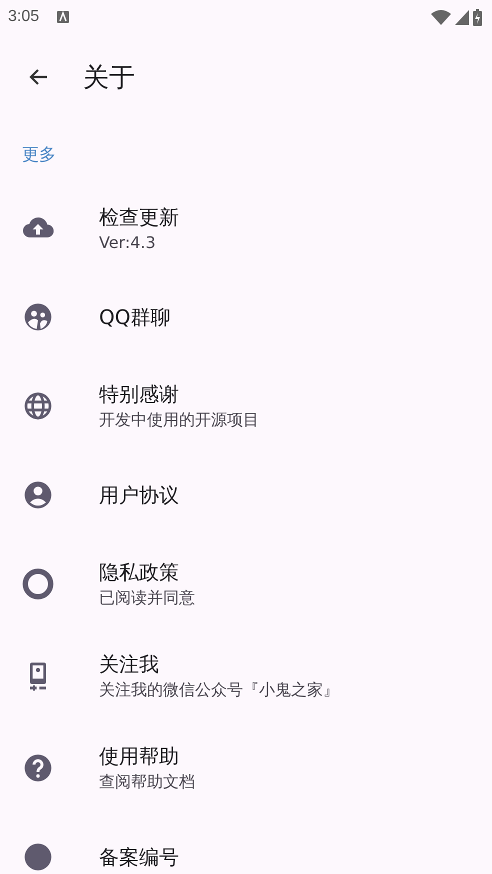 Image resolution: width=492 pixels, height=874 pixels. What do you see at coordinates (38, 584) in the screenshot?
I see `circle-icon` at bounding box center [38, 584].